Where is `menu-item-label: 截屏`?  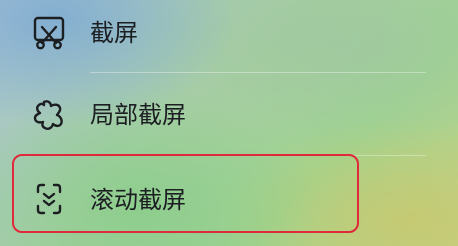
menu-item-label: 截屏 is located at coordinates (114, 33).